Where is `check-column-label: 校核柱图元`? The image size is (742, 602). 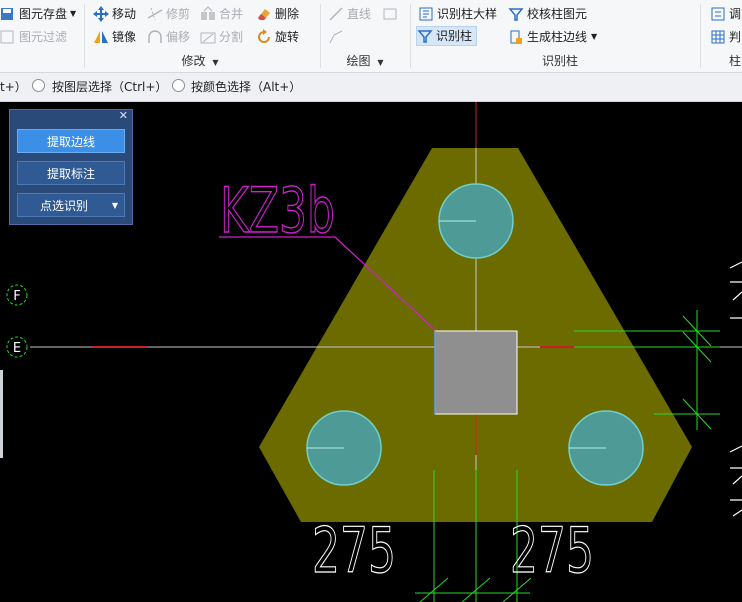 check-column-label: 校核柱图元 is located at coordinates (557, 14).